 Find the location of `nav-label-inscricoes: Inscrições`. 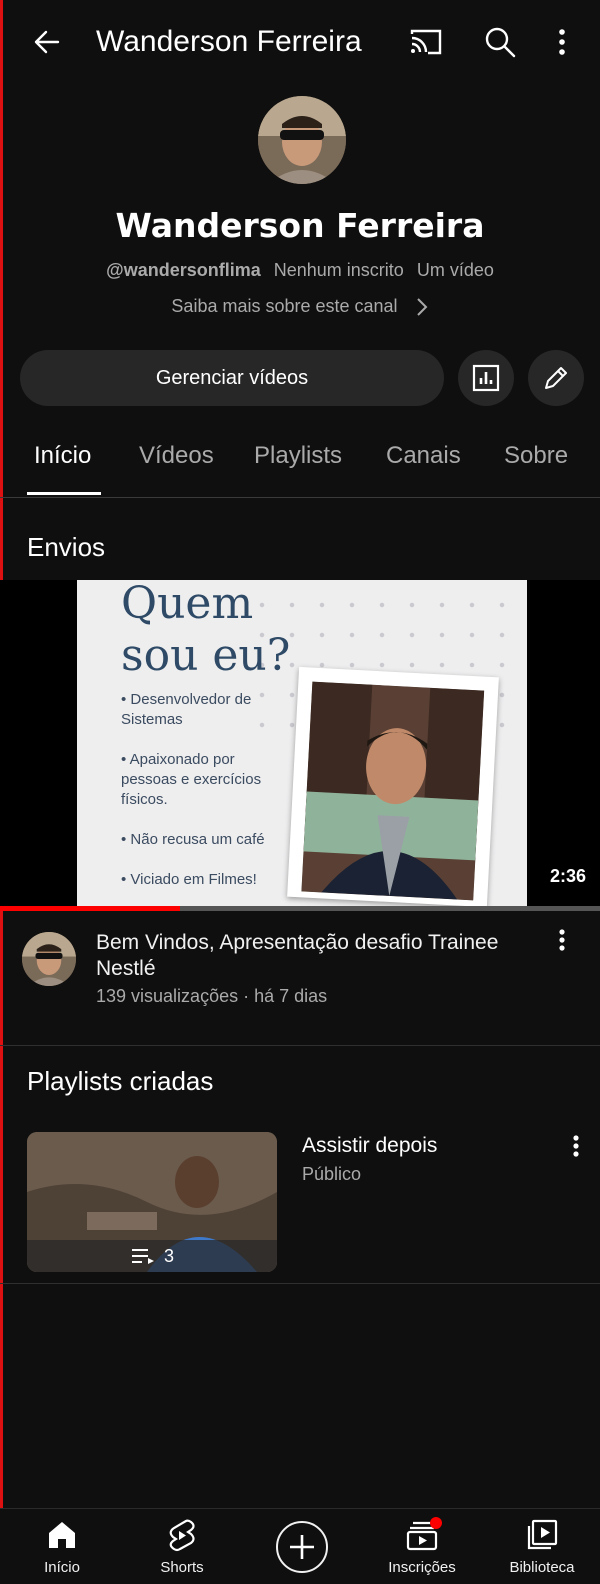

nav-label-inscricoes: Inscrições is located at coordinates (422, 1567).